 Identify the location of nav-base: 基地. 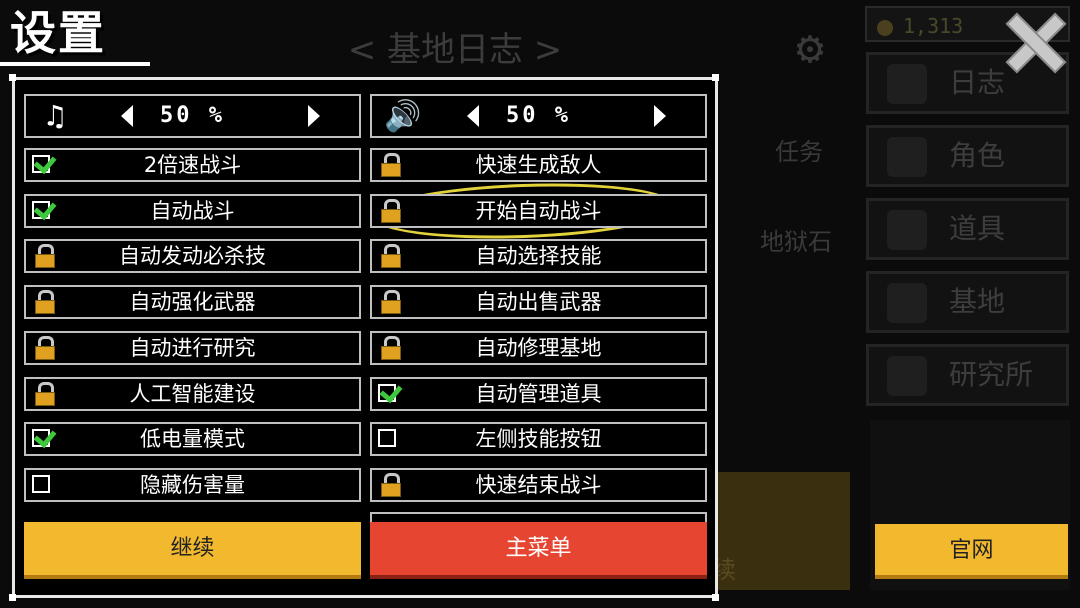
(967, 302).